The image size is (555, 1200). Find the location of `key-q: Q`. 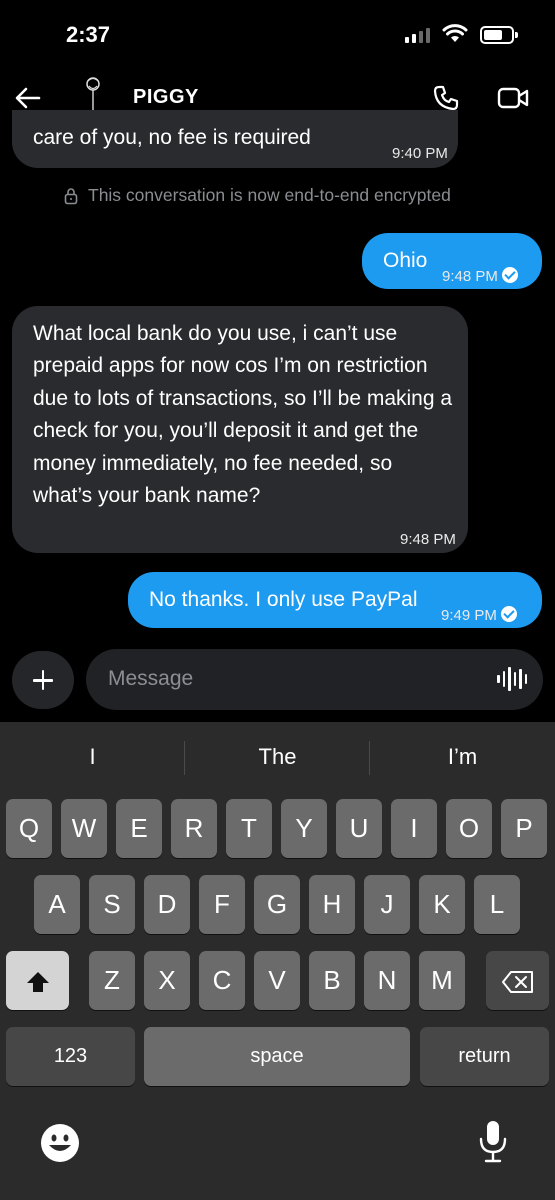

key-q: Q is located at coordinates (29, 828).